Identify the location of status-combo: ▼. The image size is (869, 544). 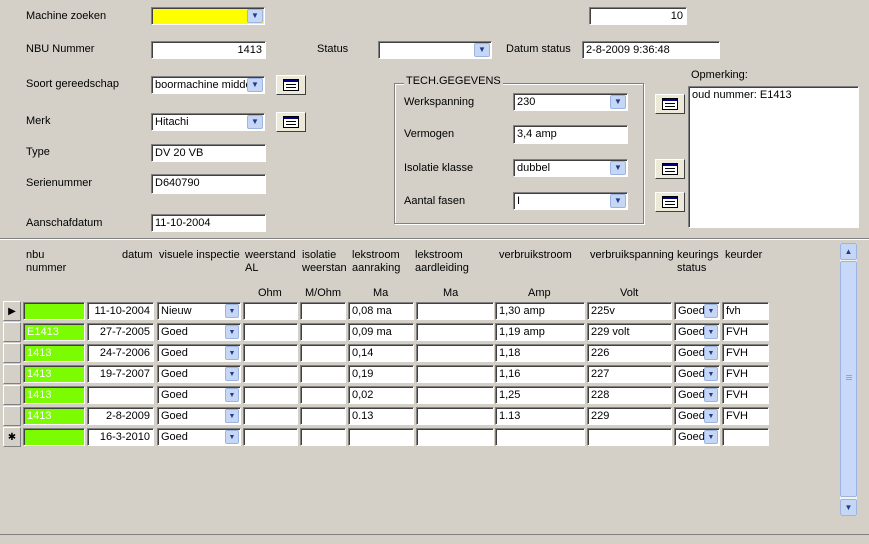
(435, 50).